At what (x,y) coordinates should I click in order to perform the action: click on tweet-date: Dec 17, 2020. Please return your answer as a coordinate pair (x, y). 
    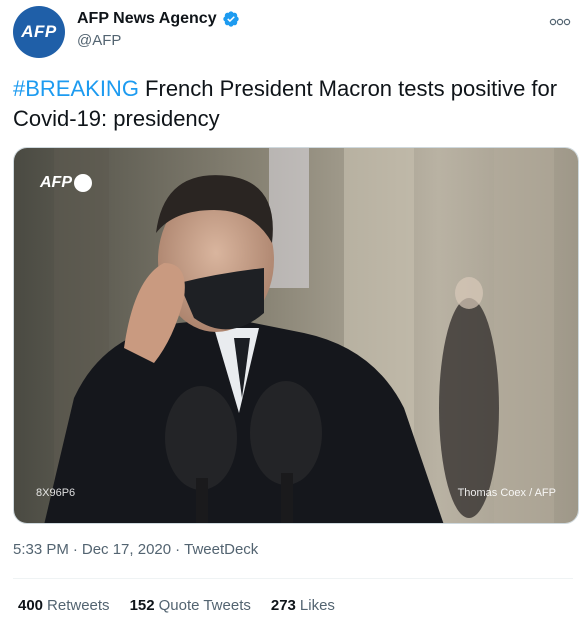
    Looking at the image, I should click on (126, 549).